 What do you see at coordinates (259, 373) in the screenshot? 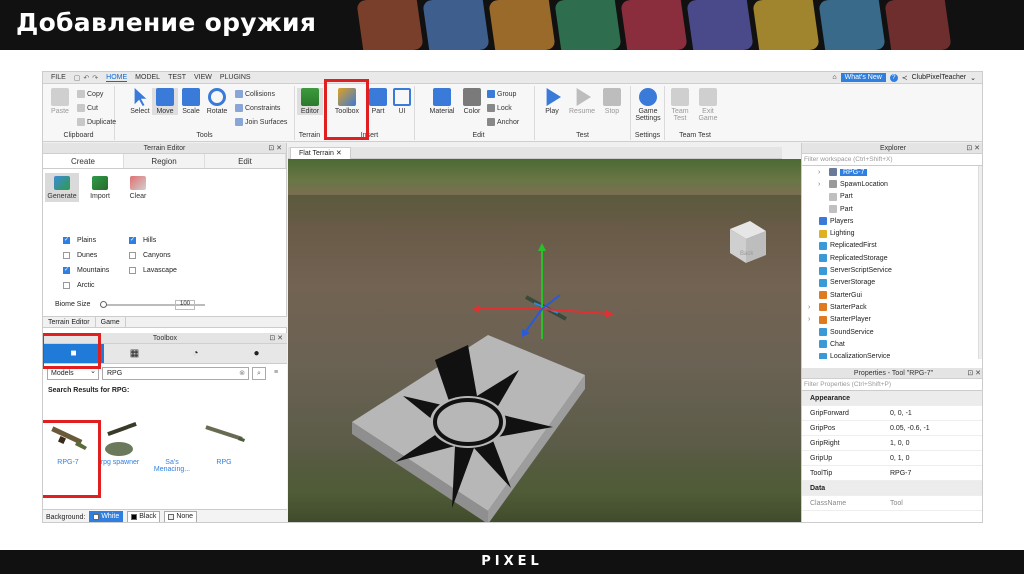
I see `search-icon: ⌕` at bounding box center [259, 373].